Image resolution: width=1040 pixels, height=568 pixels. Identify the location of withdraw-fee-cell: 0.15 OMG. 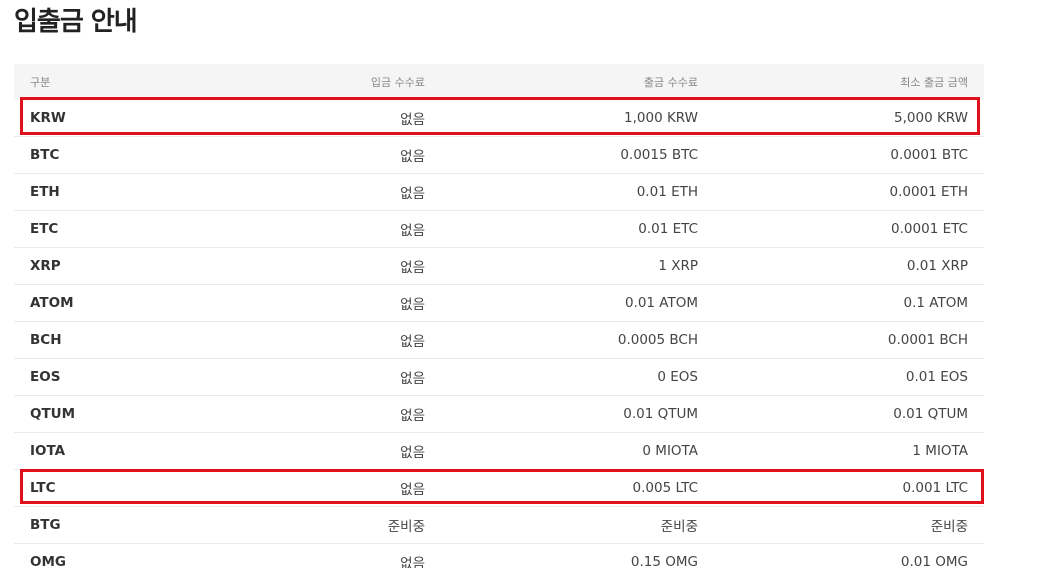
(664, 561).